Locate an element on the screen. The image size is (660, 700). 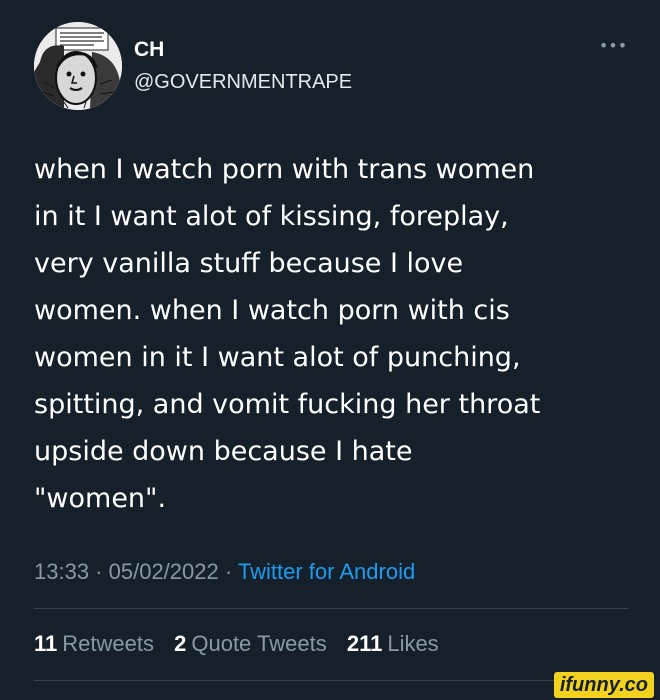
likes-count: 211 is located at coordinates (364, 643).